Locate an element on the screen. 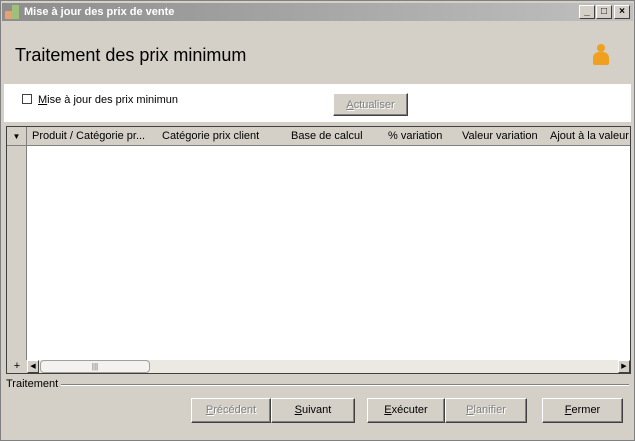  col-header-pct-variation: % variation is located at coordinates (424, 136).